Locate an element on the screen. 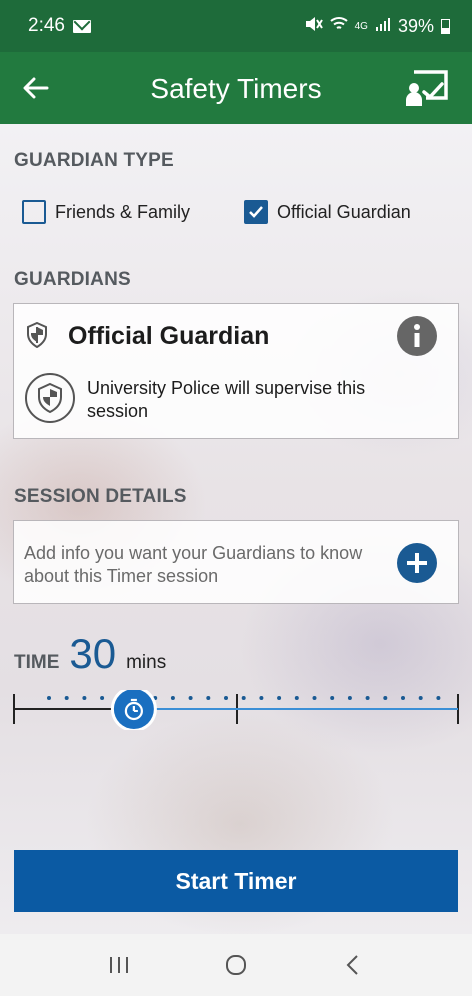 The height and width of the screenshot is (996, 472). official-guardian-checkbox: Official Guardian is located at coordinates (327, 212).